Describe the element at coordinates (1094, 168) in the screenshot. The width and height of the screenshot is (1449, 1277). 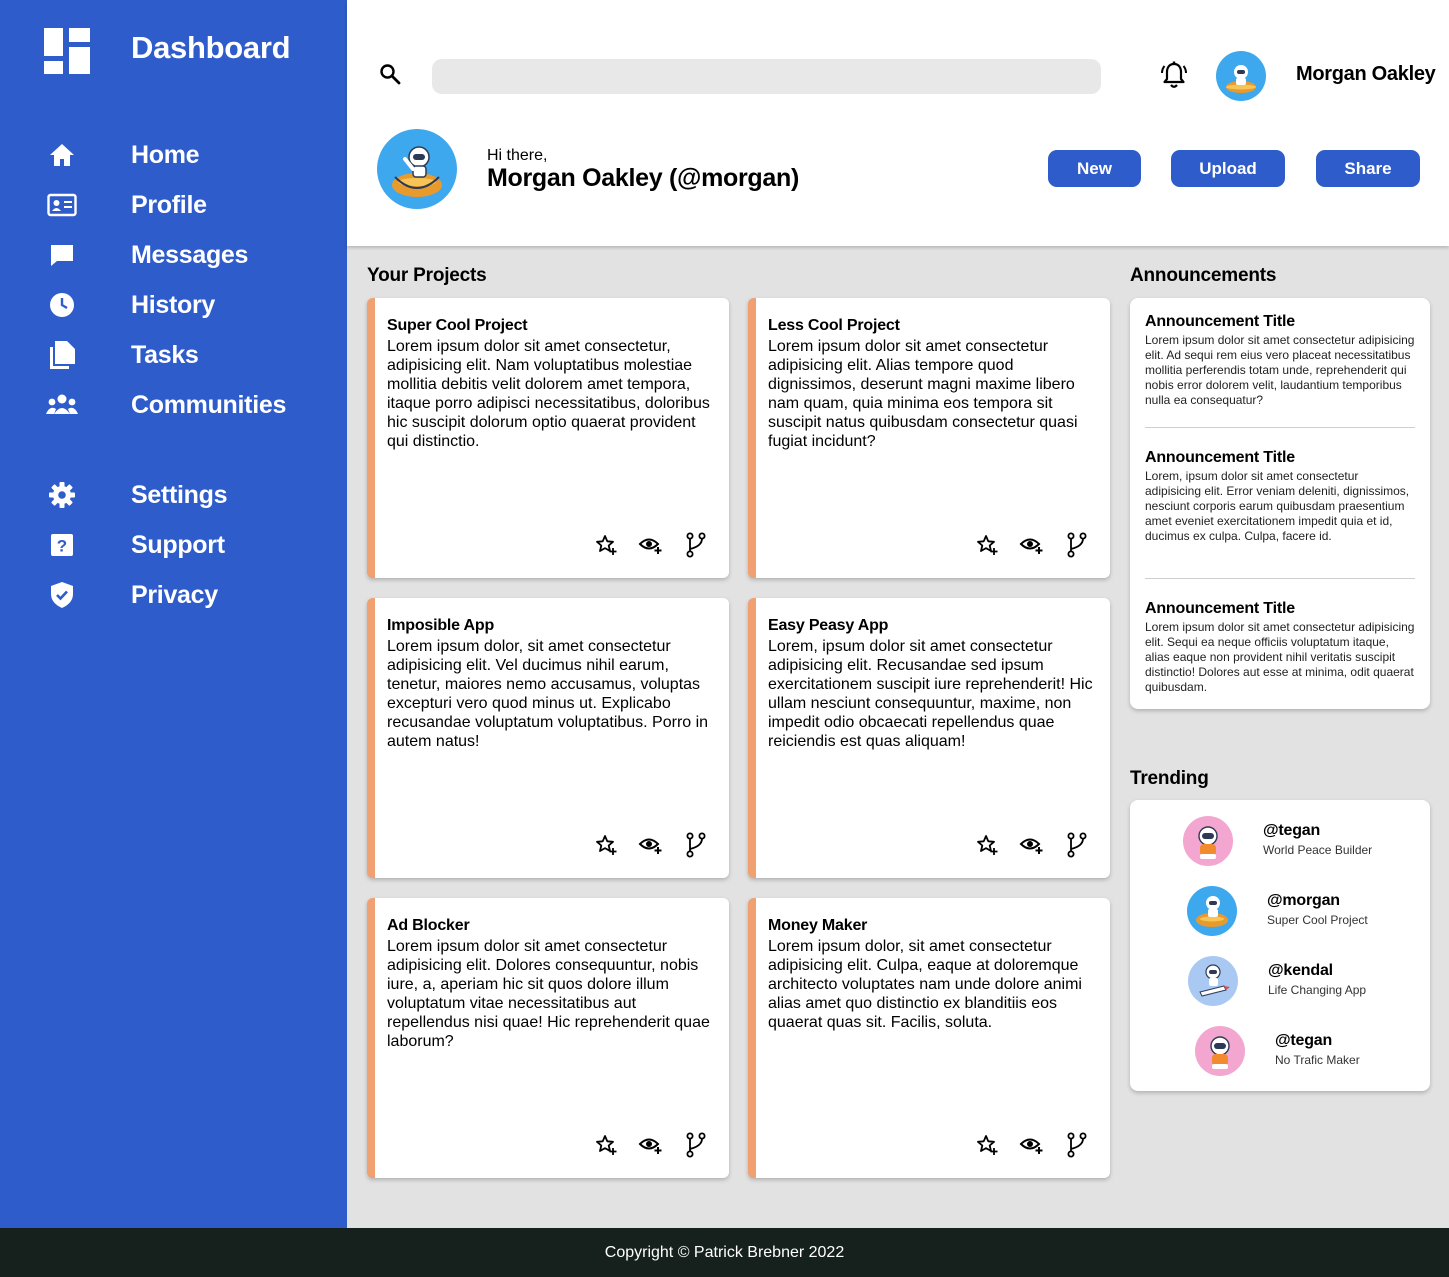
I see `new-button: New` at that location.